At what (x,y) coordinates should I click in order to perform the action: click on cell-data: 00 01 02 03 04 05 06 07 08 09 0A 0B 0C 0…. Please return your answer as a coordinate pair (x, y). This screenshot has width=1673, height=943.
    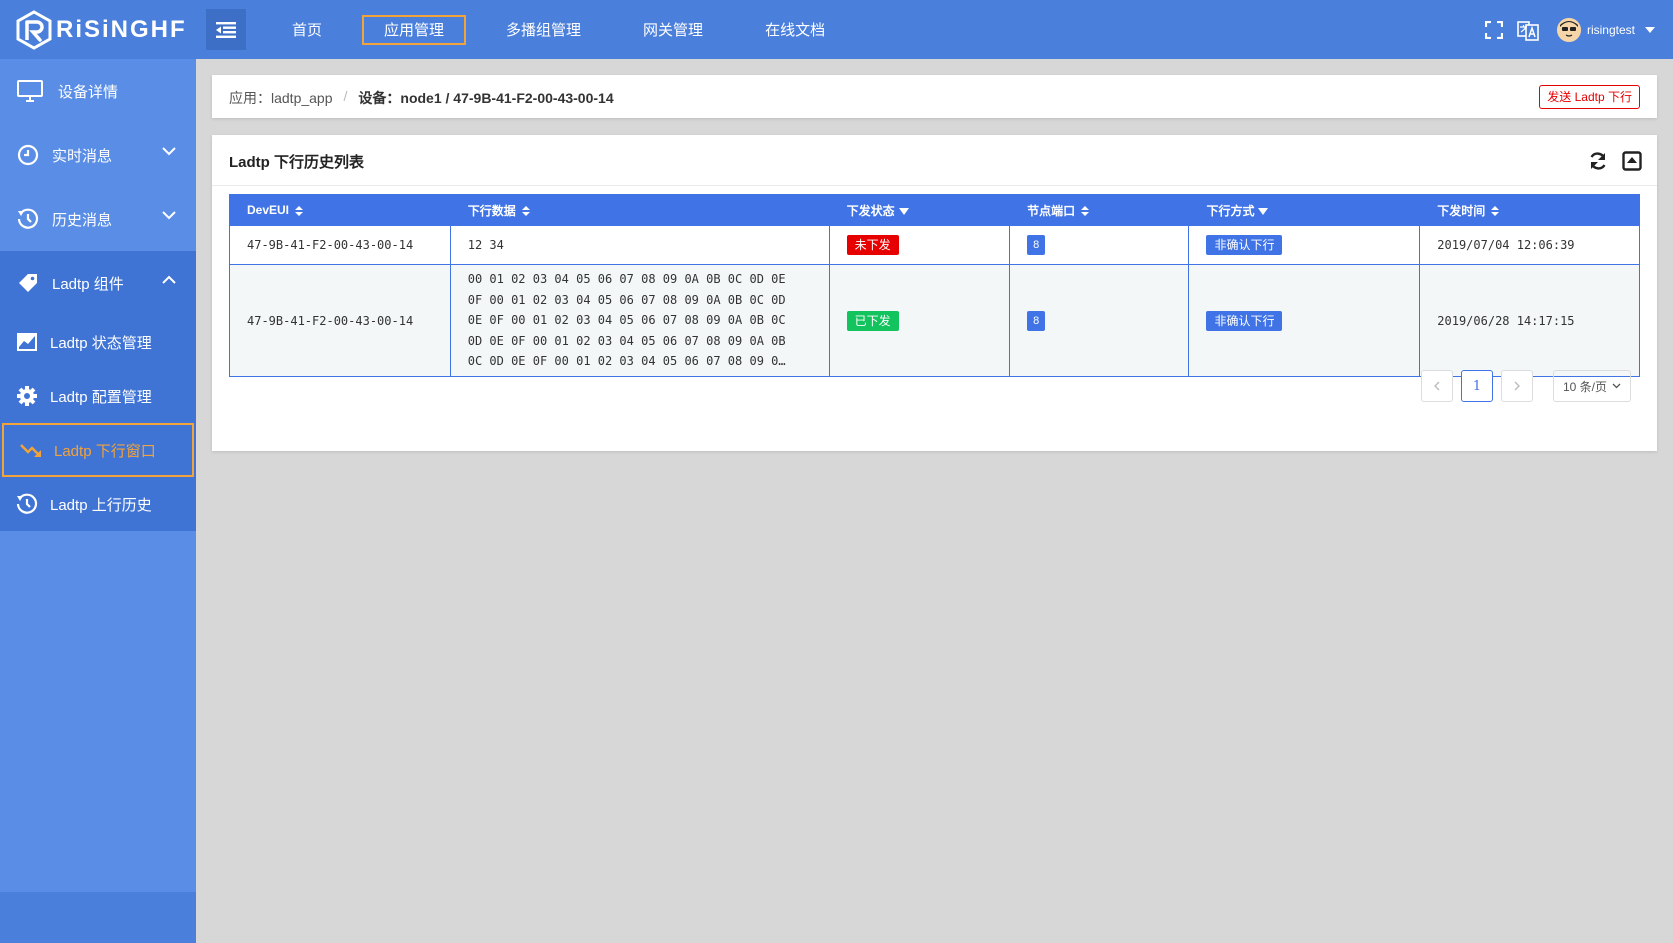
    Looking at the image, I should click on (639, 320).